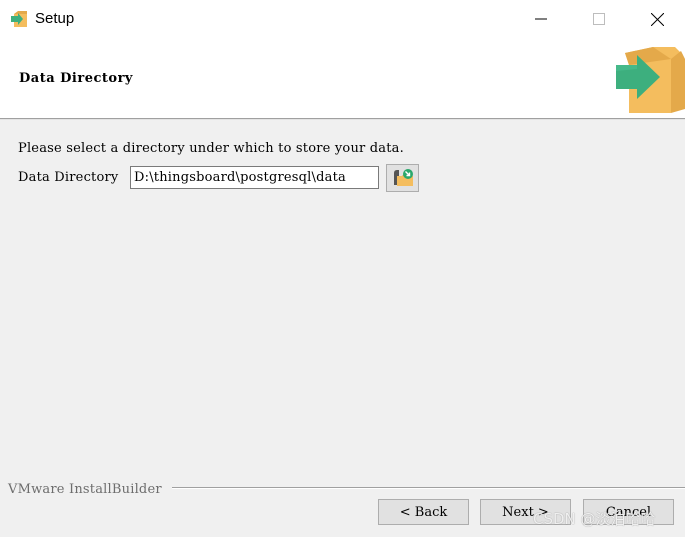 The height and width of the screenshot is (537, 685). I want to click on folder-browse-icon, so click(403, 177).